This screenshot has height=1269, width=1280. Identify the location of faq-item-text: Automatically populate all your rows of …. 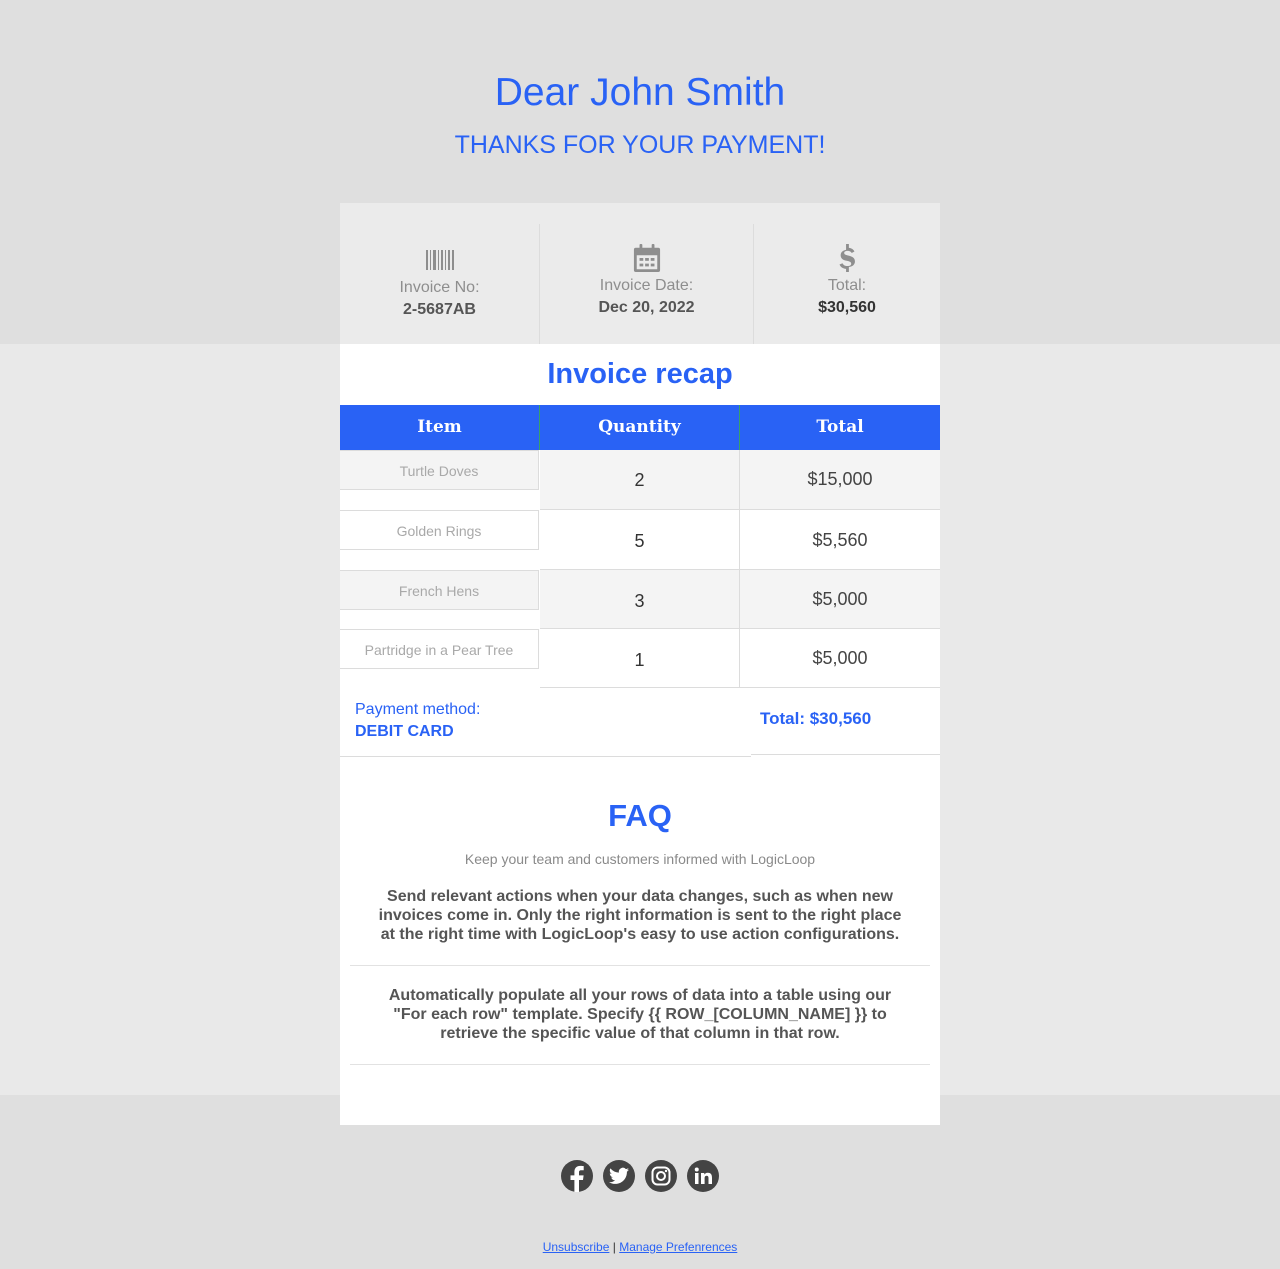
(640, 1014).